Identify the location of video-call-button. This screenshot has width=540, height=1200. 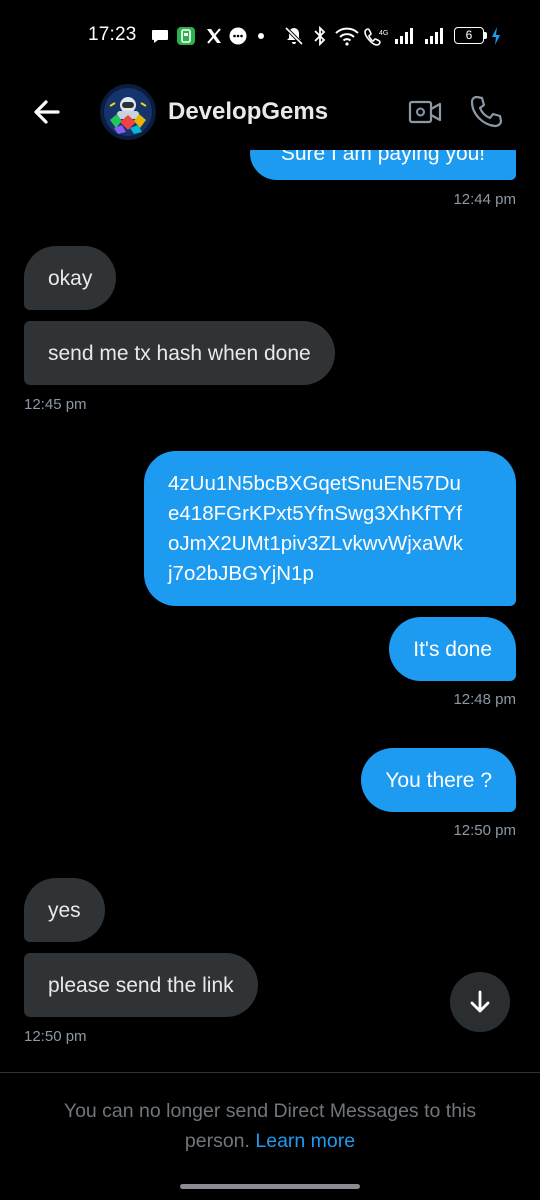
(425, 112).